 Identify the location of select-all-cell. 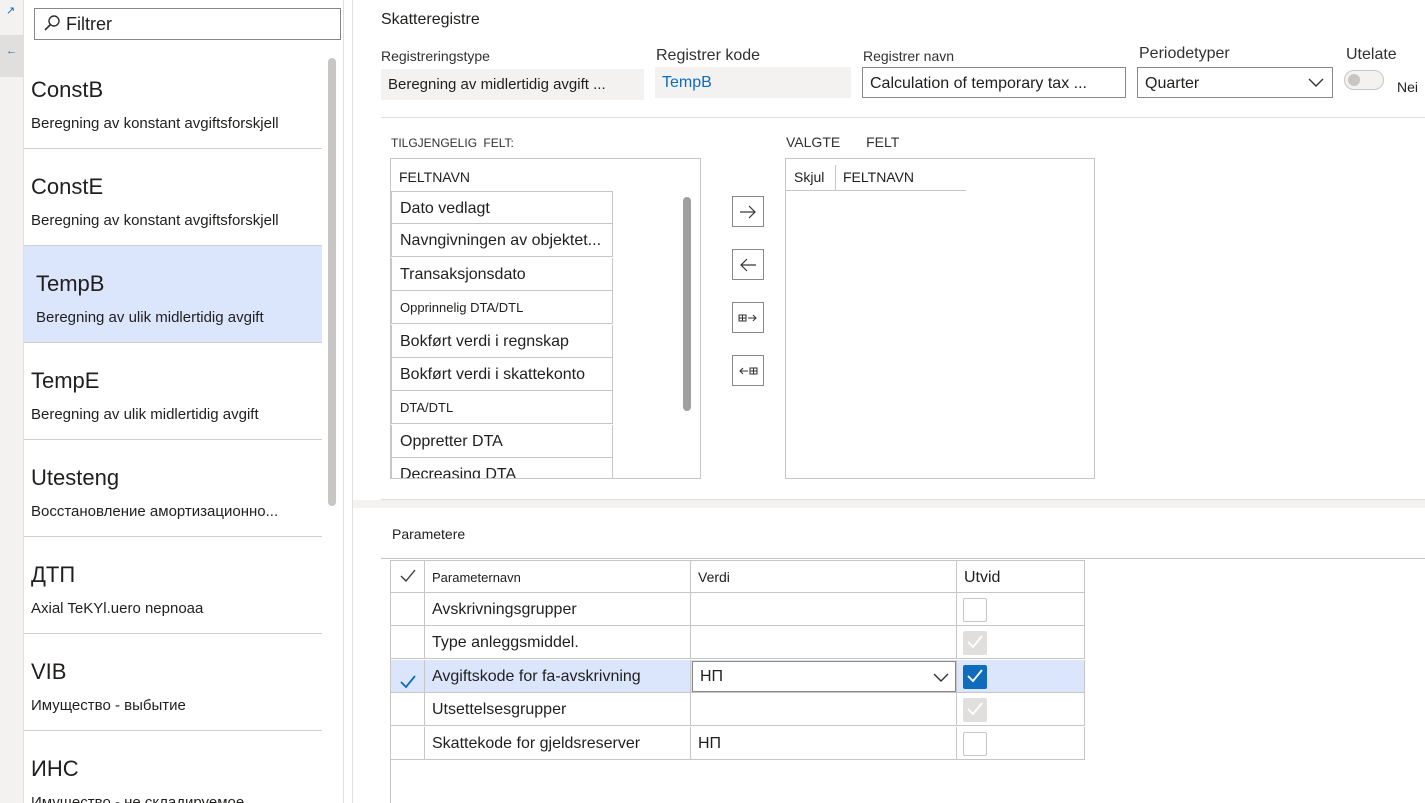
(407, 577).